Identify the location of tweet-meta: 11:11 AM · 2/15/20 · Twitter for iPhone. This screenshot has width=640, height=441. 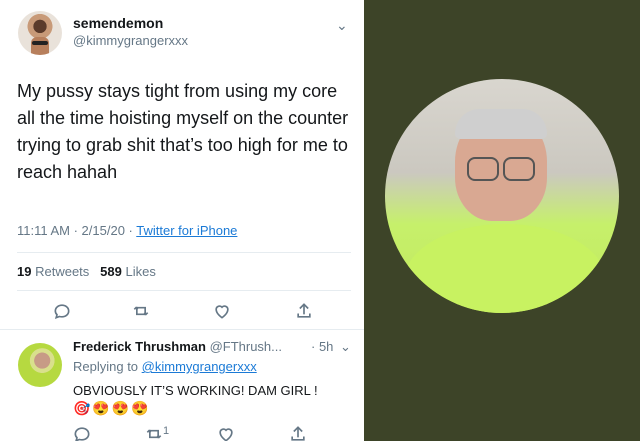
(127, 230).